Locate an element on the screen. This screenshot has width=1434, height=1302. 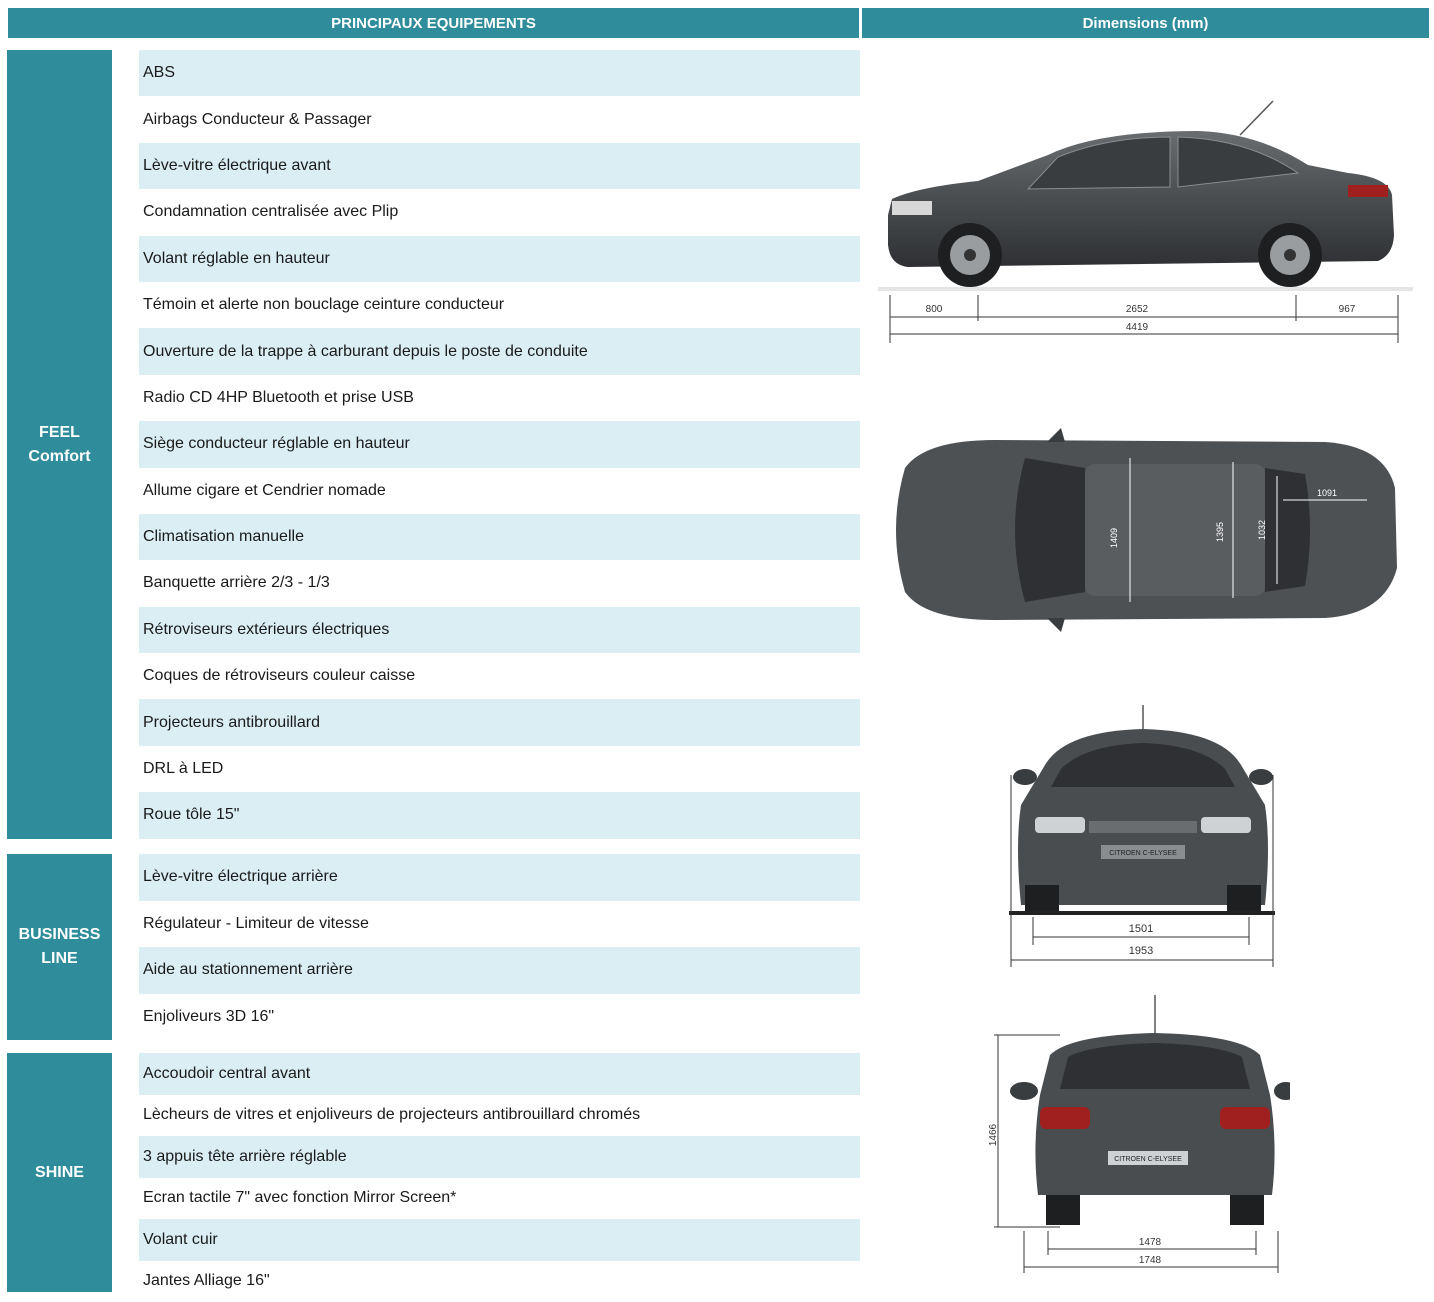
group-name-line: LINE is located at coordinates (60, 959).